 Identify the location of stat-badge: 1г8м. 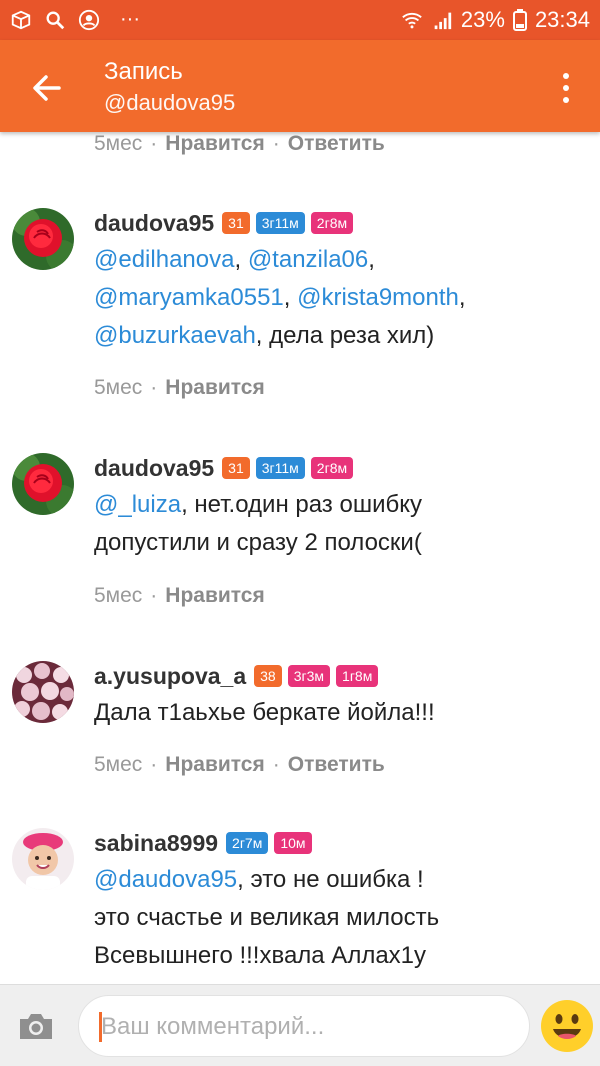
(357, 676).